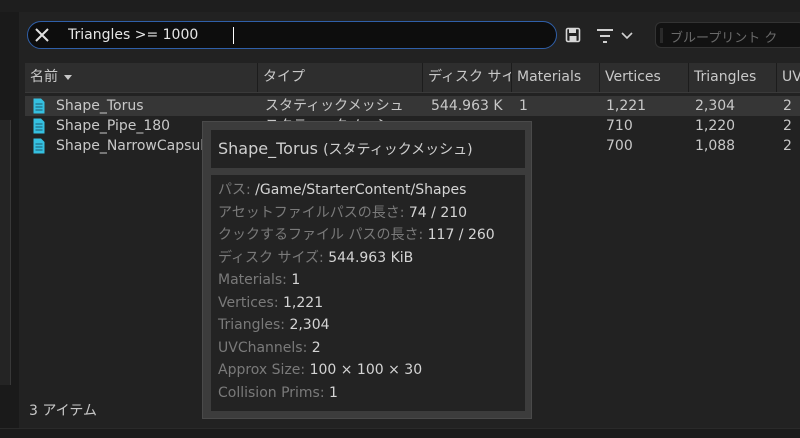 This screenshot has height=438, width=800. I want to click on tooltip-asset-type: (スタティックメッシュ), so click(398, 150).